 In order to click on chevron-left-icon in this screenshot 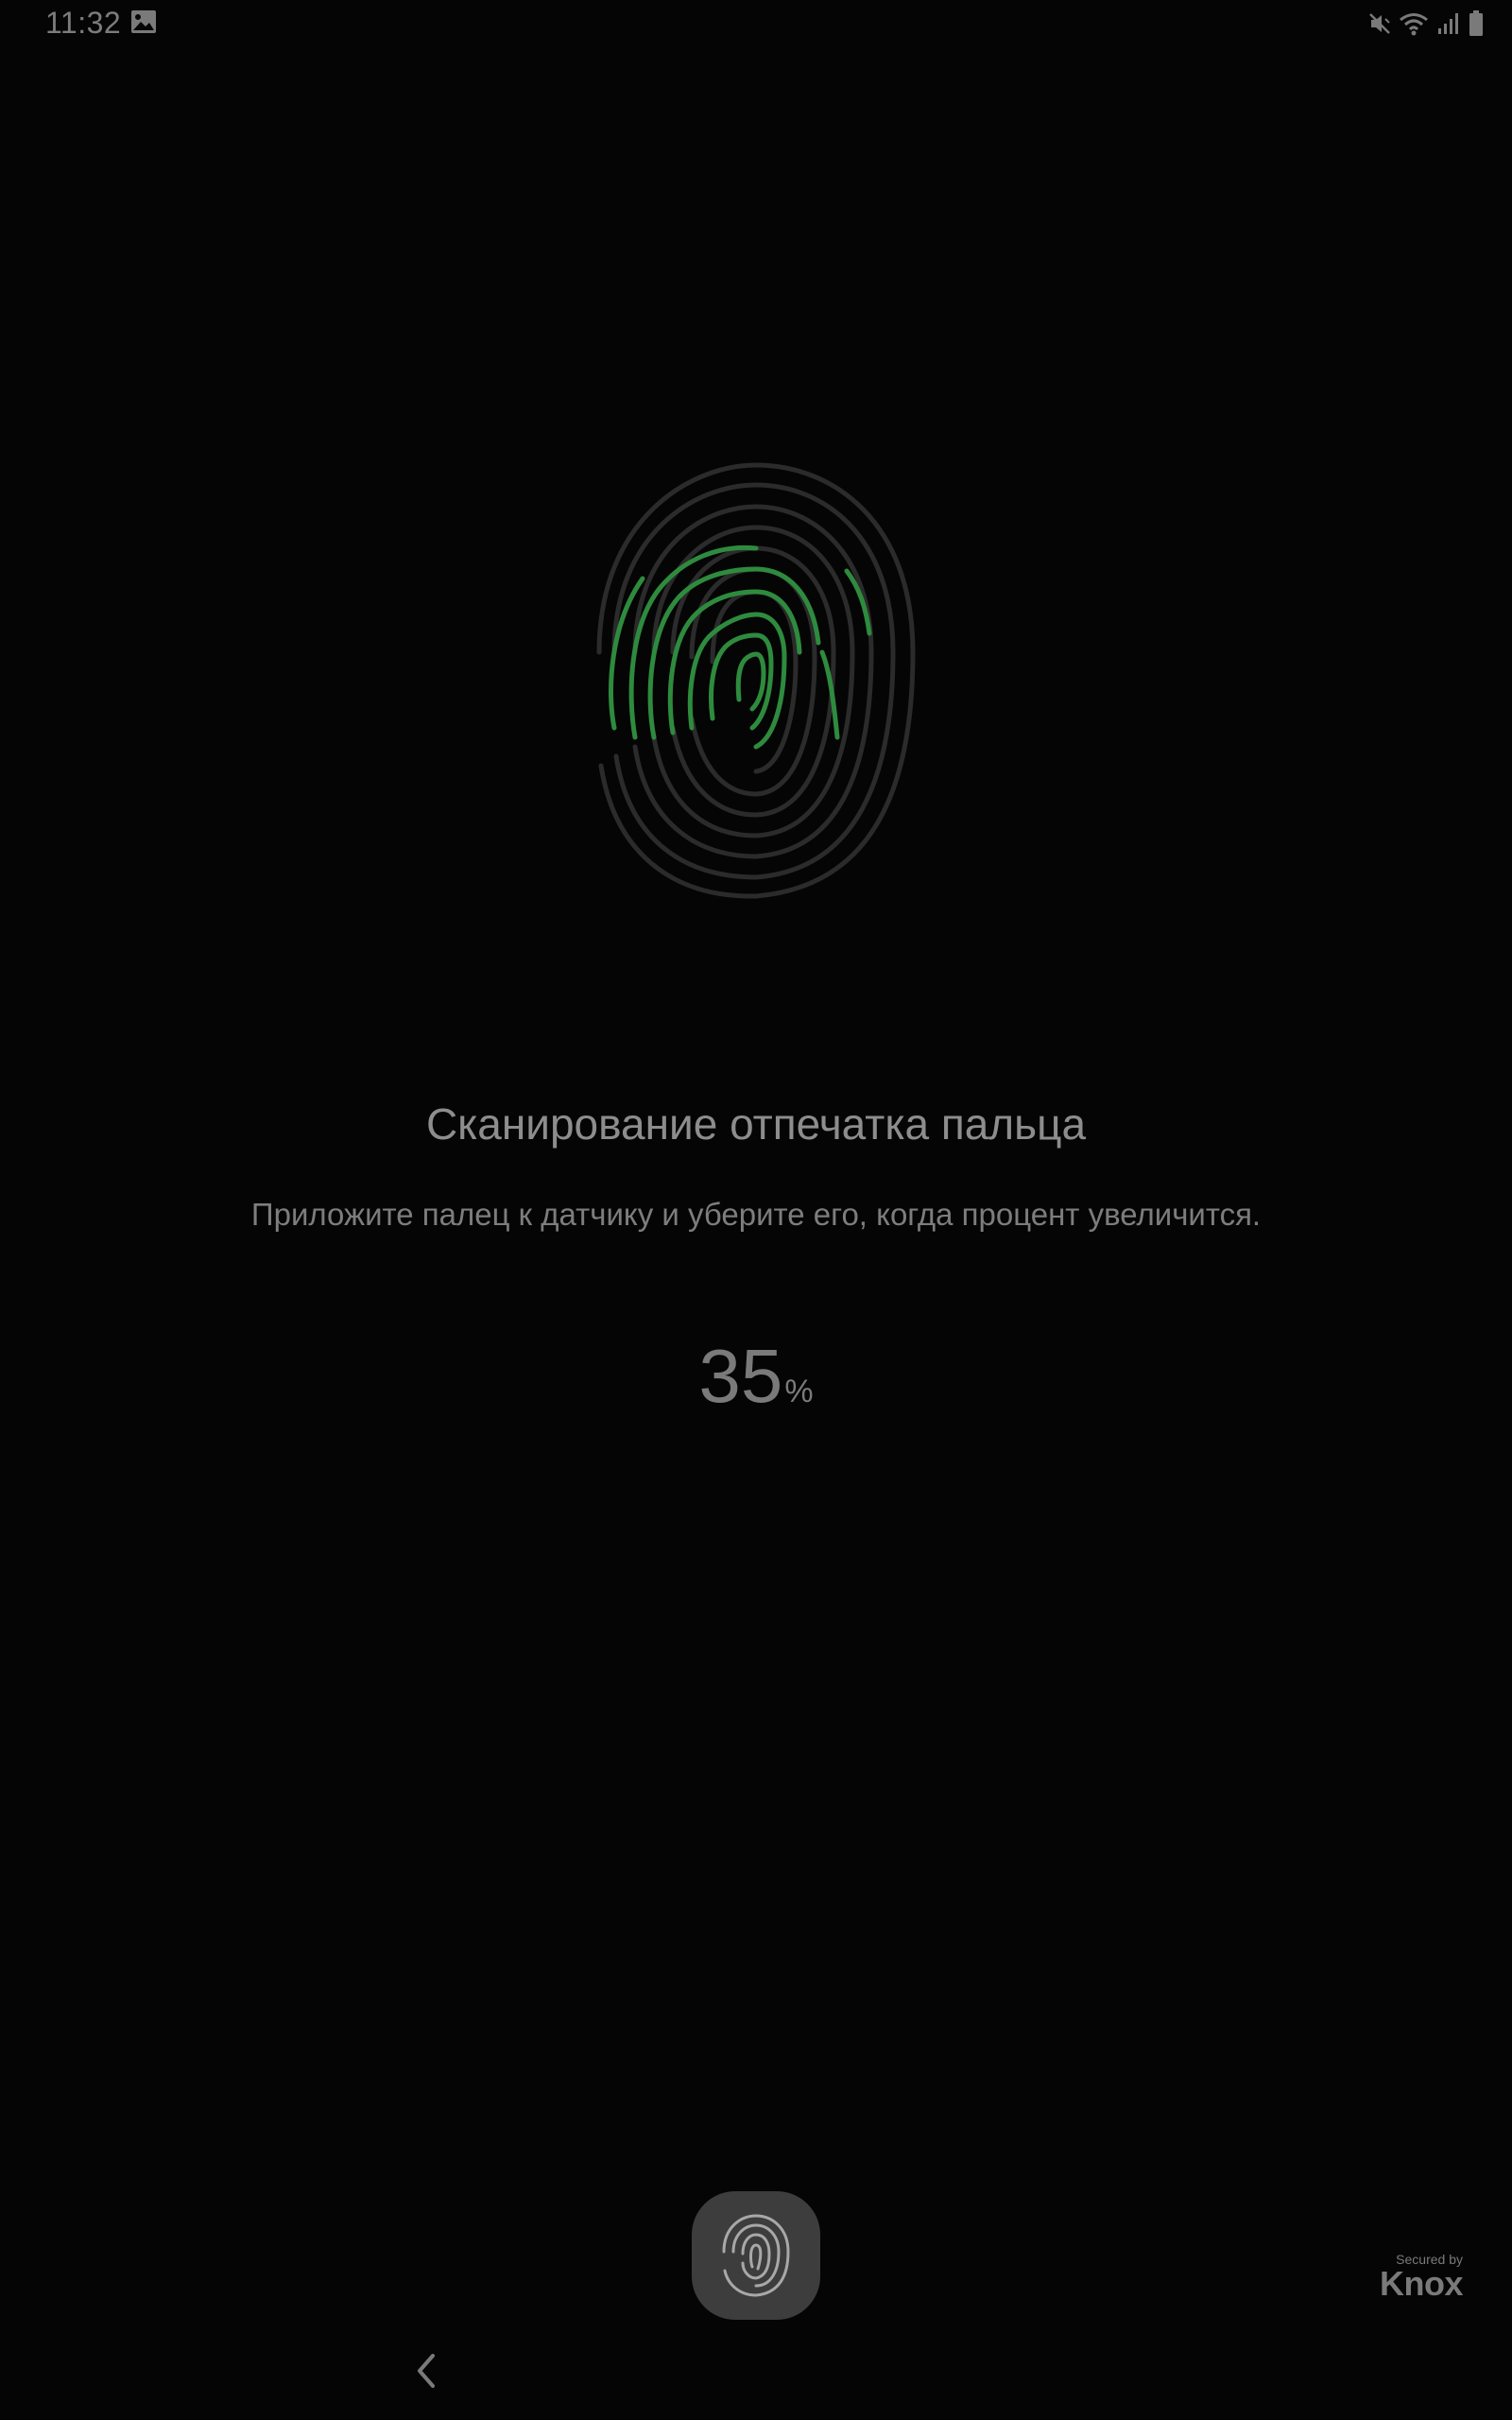, I will do `click(425, 2371)`.